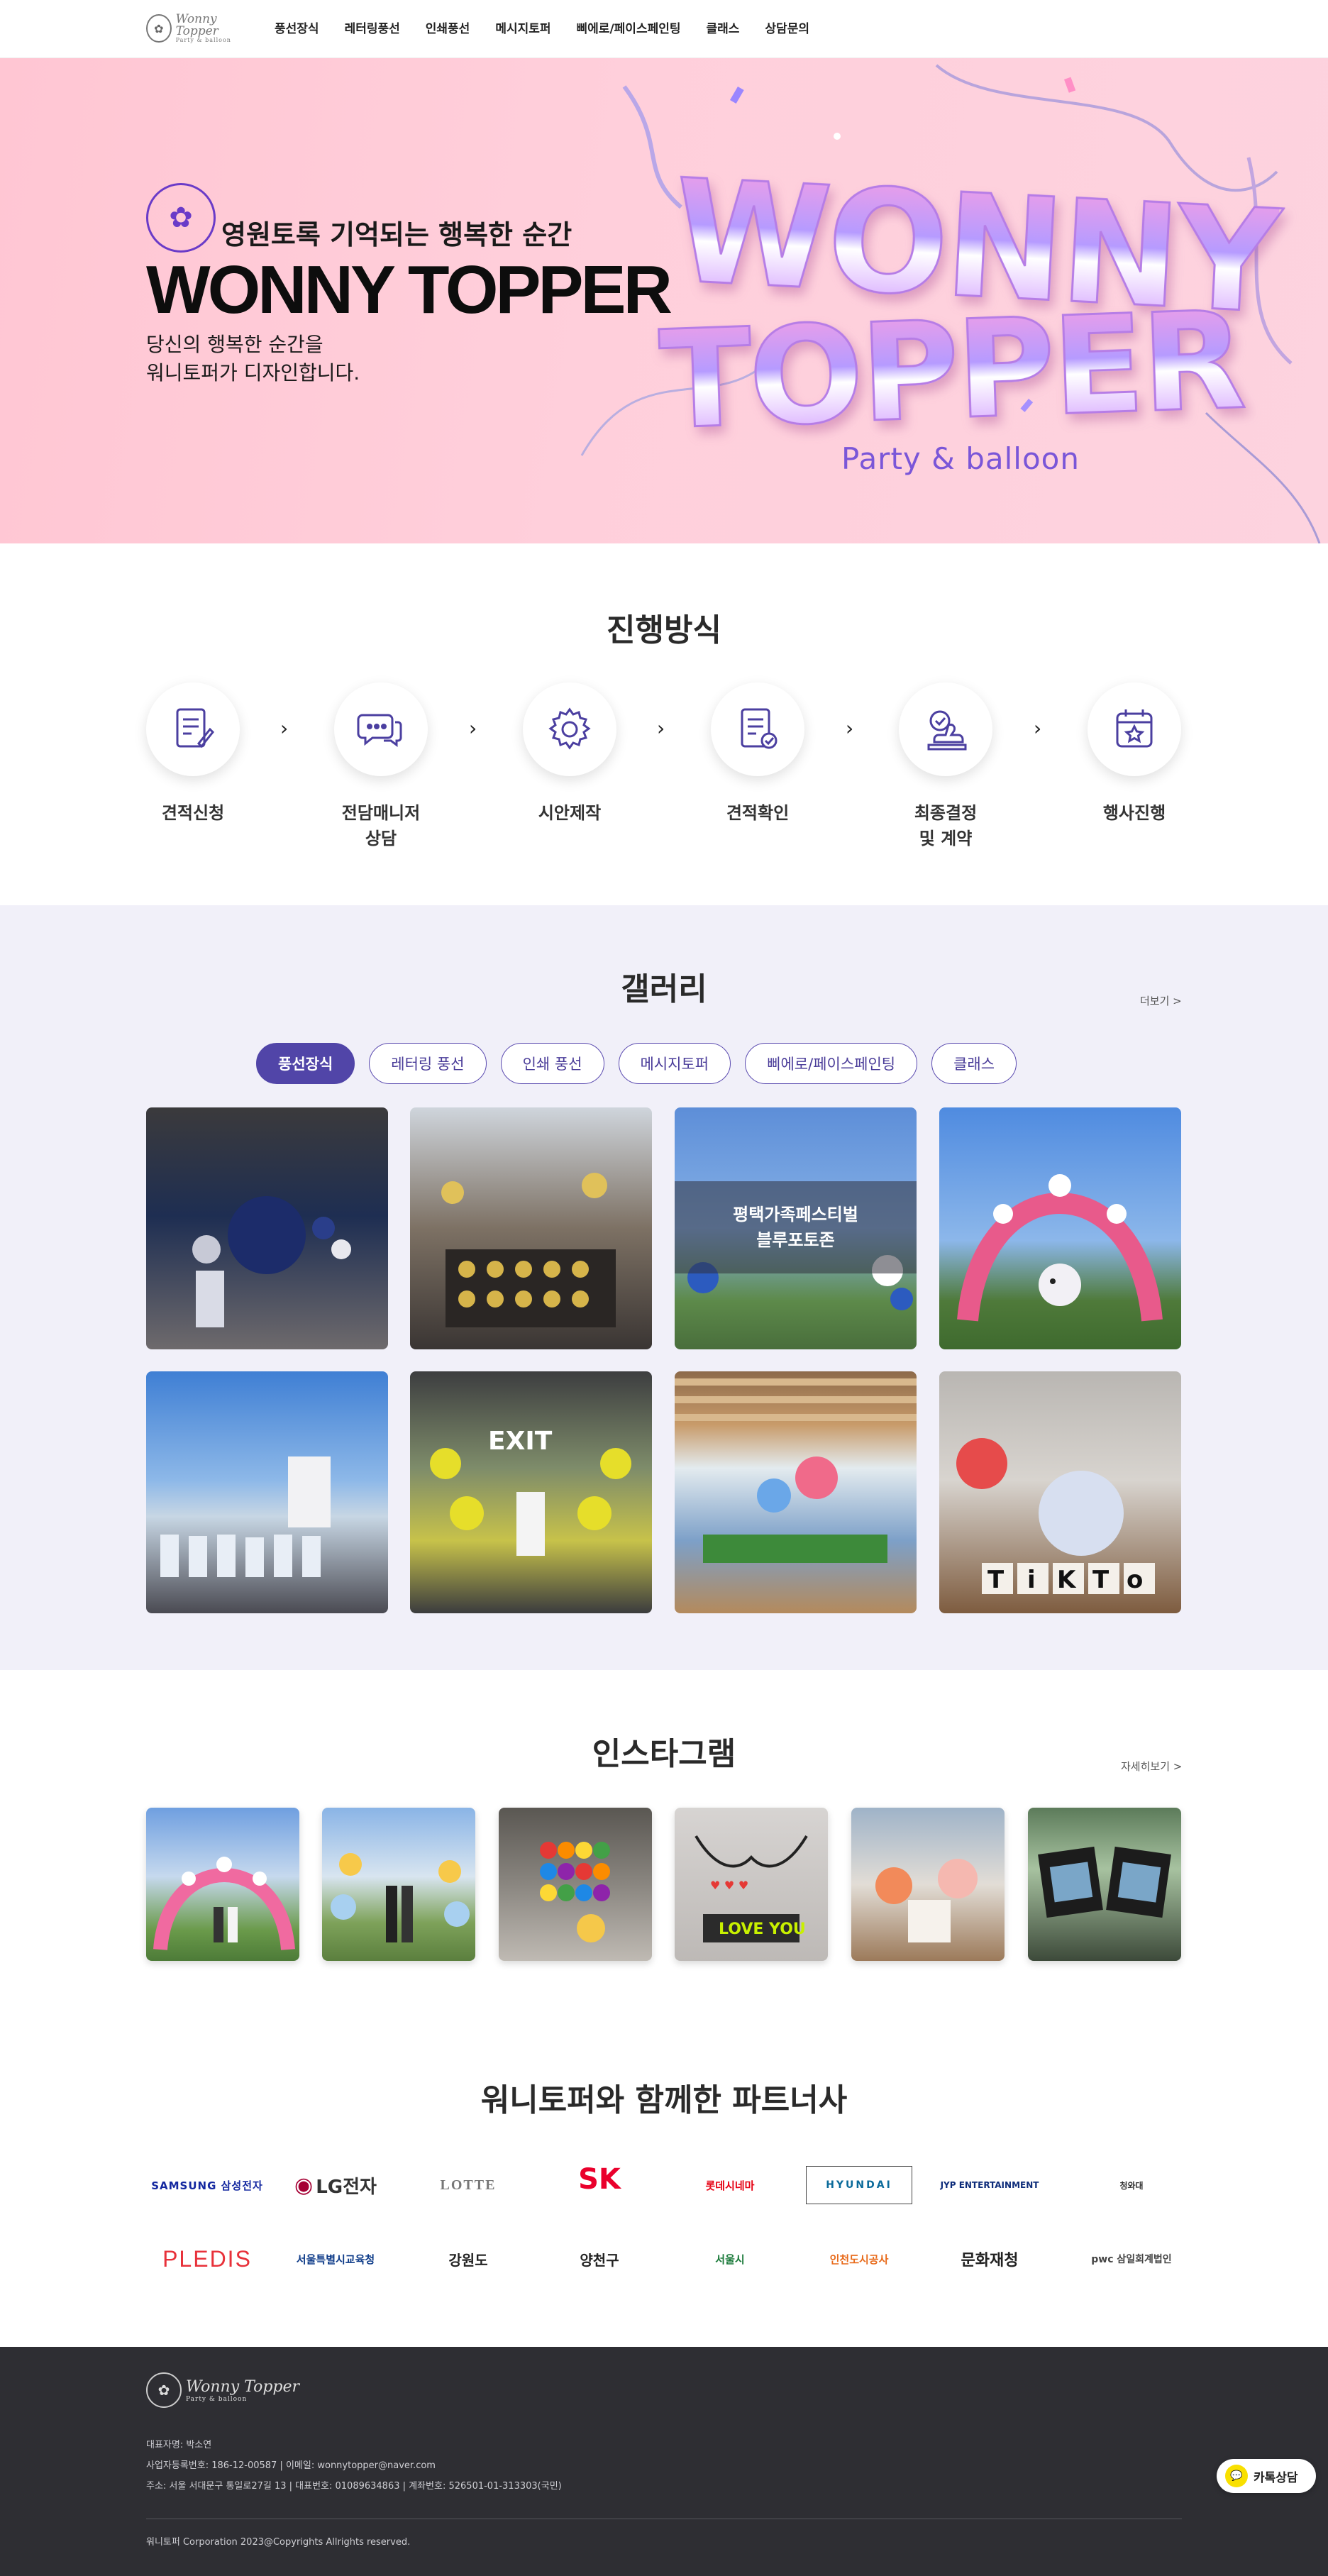 This screenshot has height=2576, width=1328. What do you see at coordinates (1134, 729) in the screenshot?
I see `calendar-star-icon` at bounding box center [1134, 729].